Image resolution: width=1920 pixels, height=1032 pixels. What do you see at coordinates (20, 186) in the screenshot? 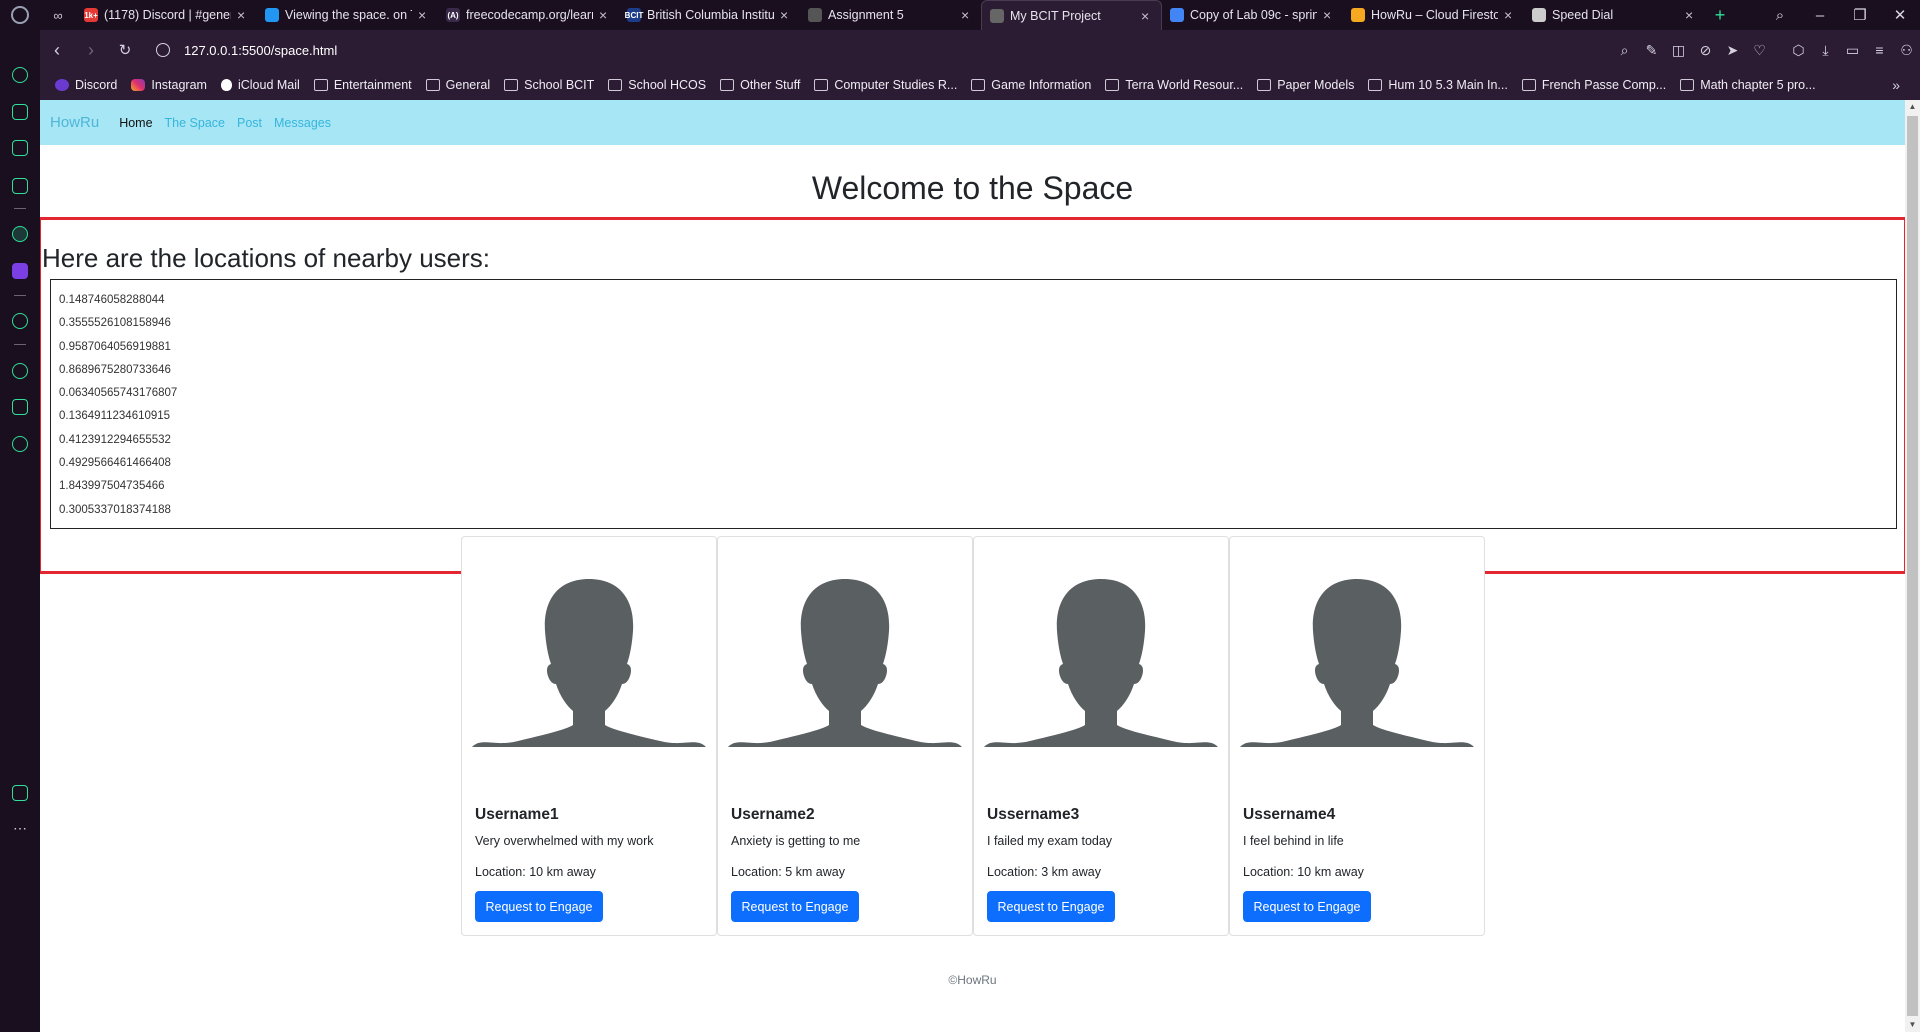
I see `extensions-icon` at bounding box center [20, 186].